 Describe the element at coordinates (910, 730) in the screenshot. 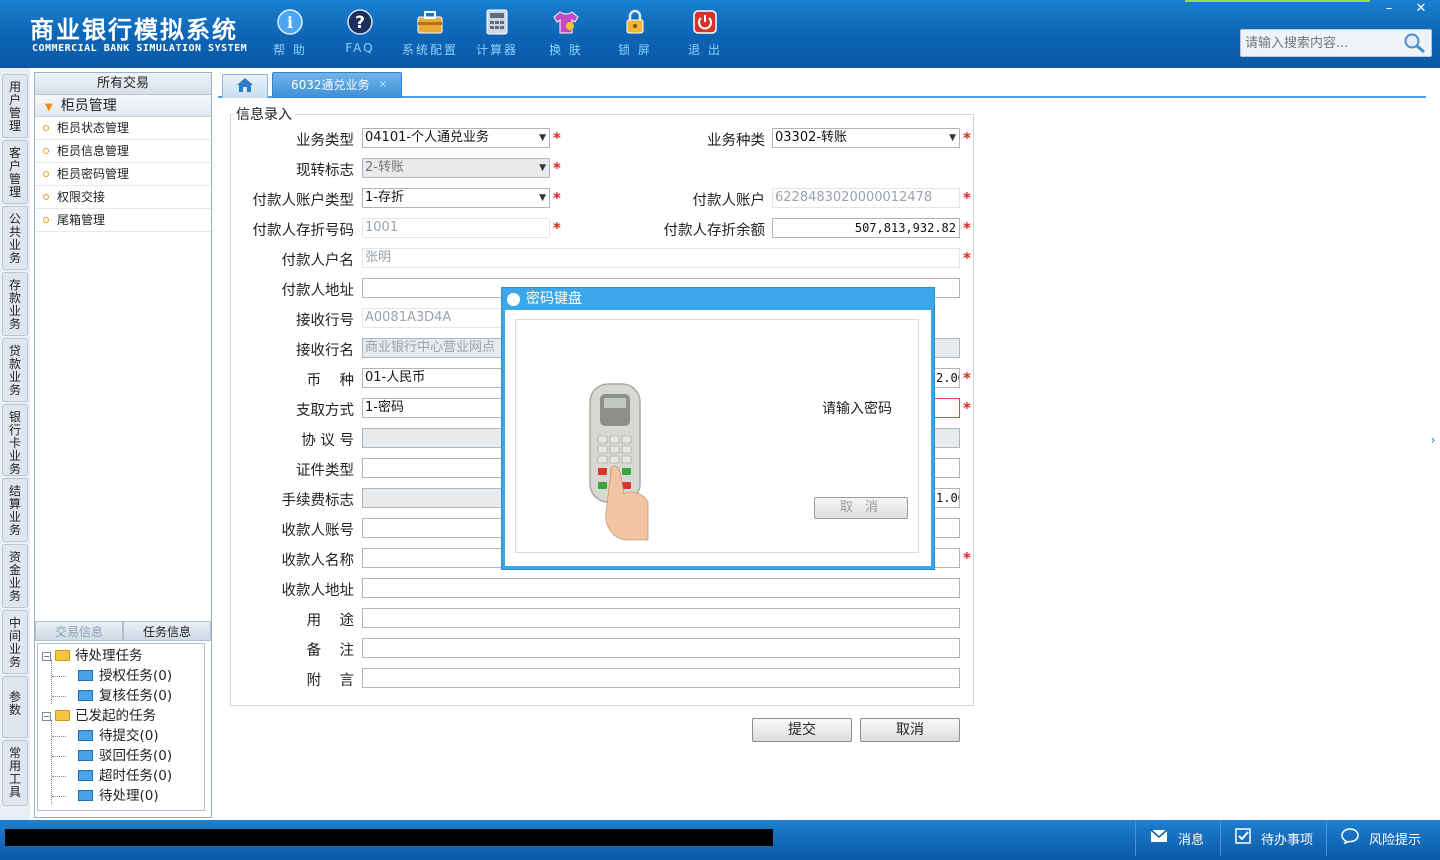

I see `cancel-button: 取消` at that location.